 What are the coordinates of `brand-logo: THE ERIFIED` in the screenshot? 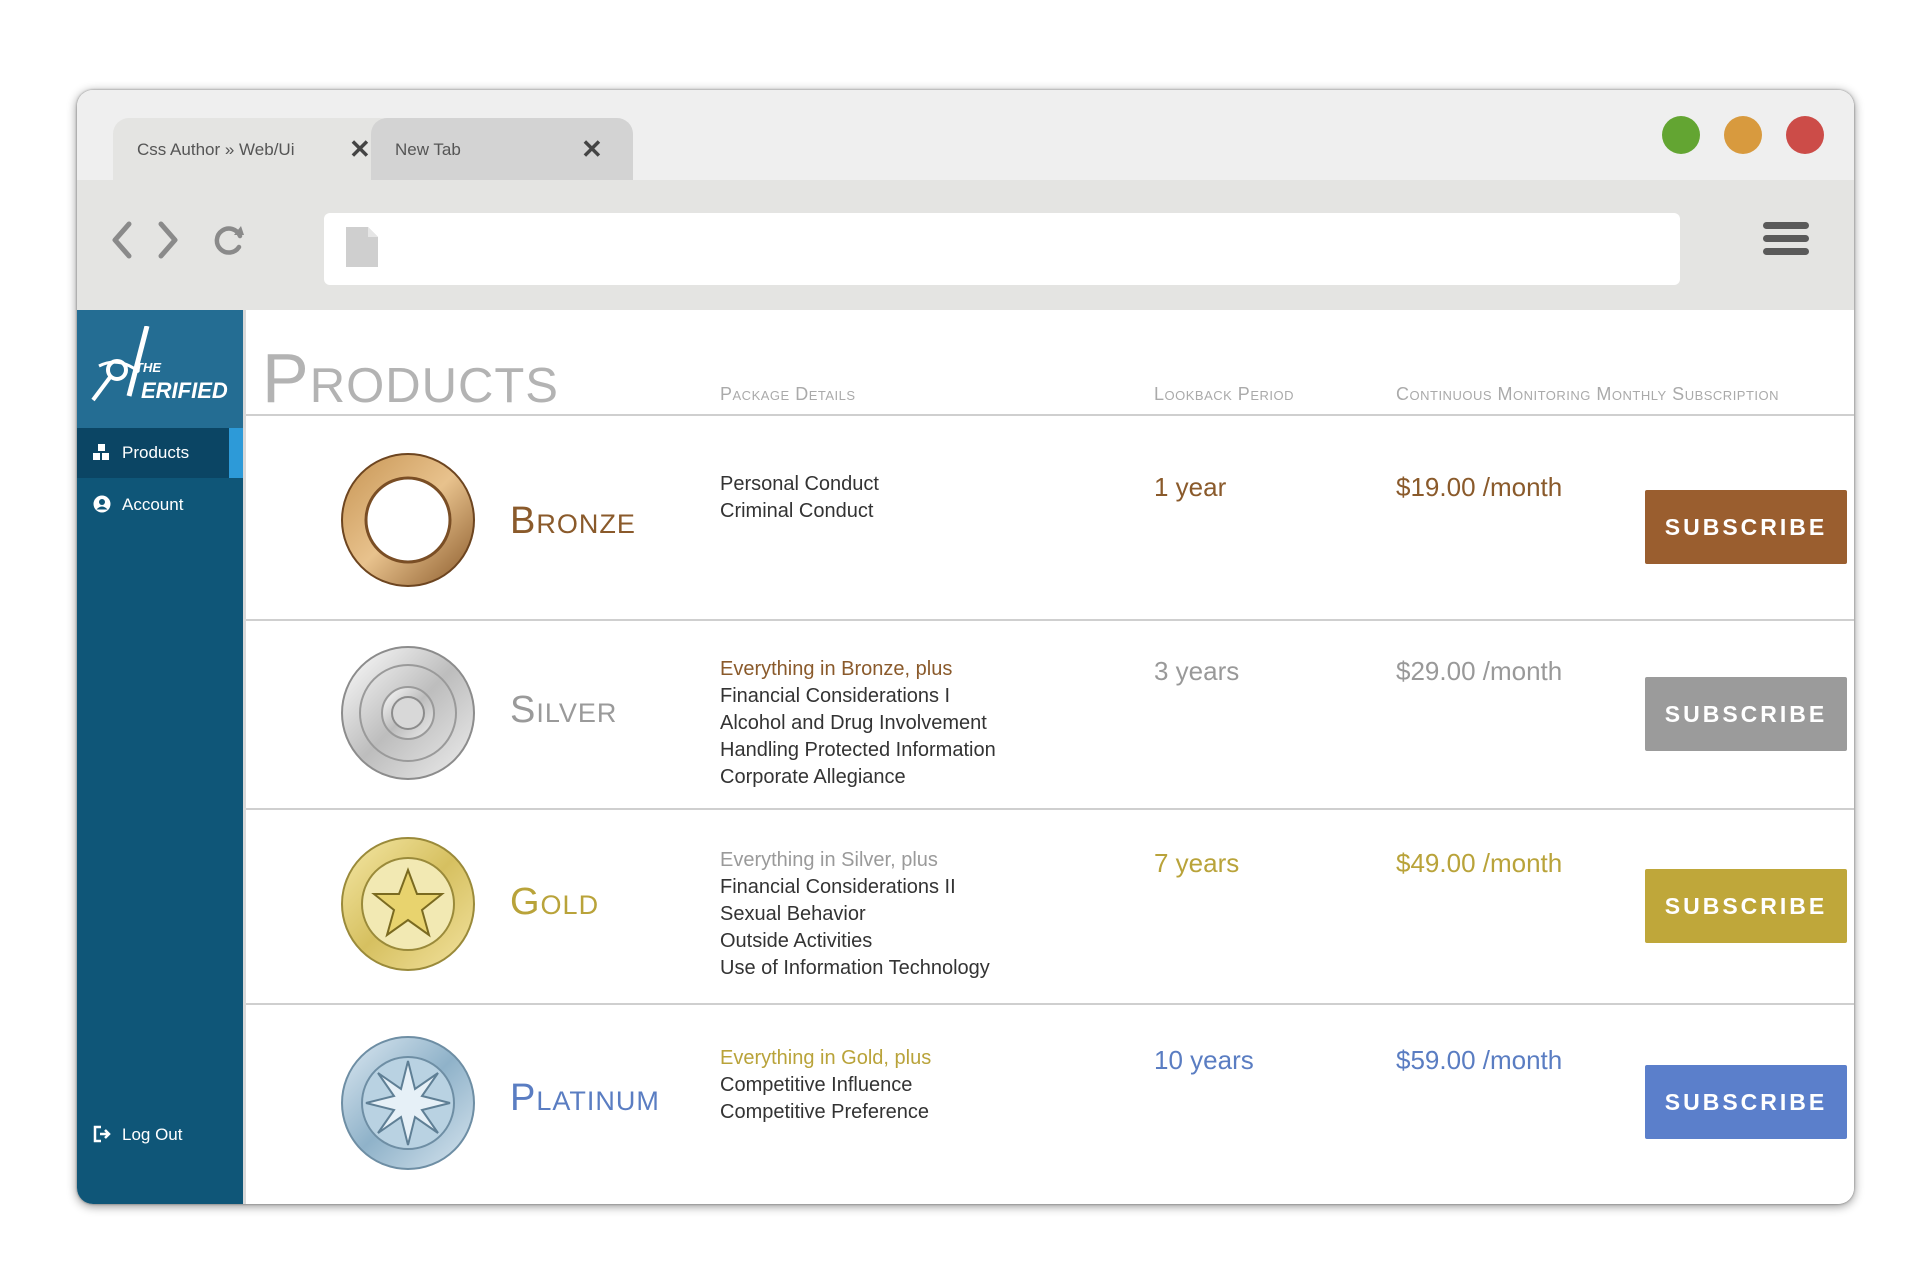 It's located at (160, 369).